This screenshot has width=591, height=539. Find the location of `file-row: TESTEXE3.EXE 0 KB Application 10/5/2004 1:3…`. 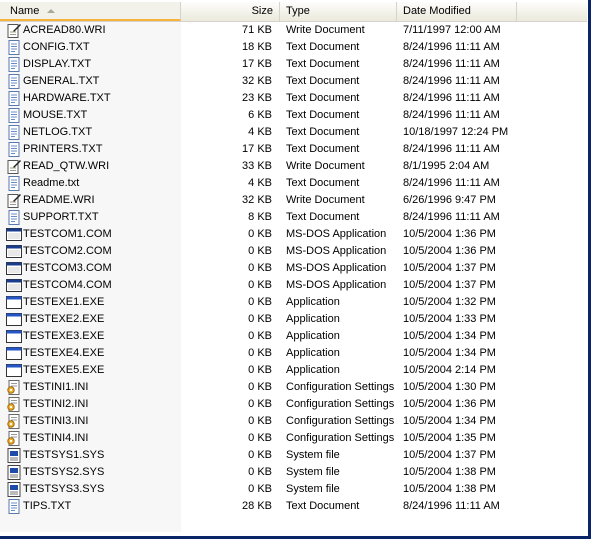

file-row: TESTEXE3.EXE 0 KB Application 10/5/2004 1:3… is located at coordinates (293, 336).